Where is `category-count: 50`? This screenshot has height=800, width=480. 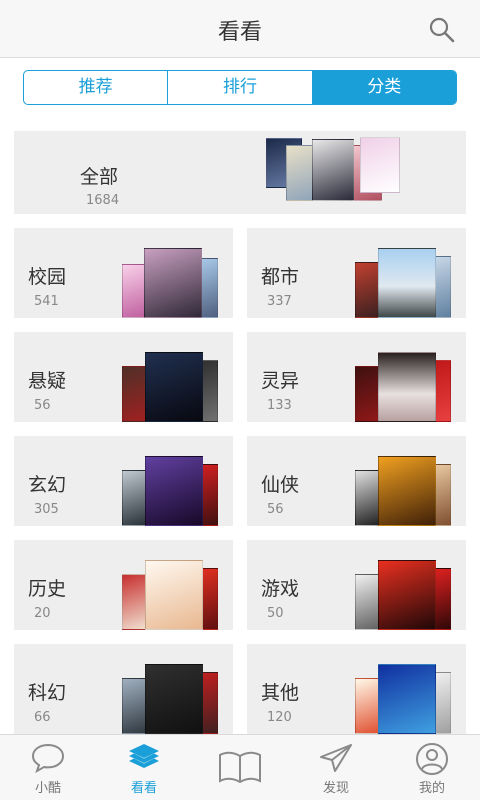 category-count: 50 is located at coordinates (275, 613).